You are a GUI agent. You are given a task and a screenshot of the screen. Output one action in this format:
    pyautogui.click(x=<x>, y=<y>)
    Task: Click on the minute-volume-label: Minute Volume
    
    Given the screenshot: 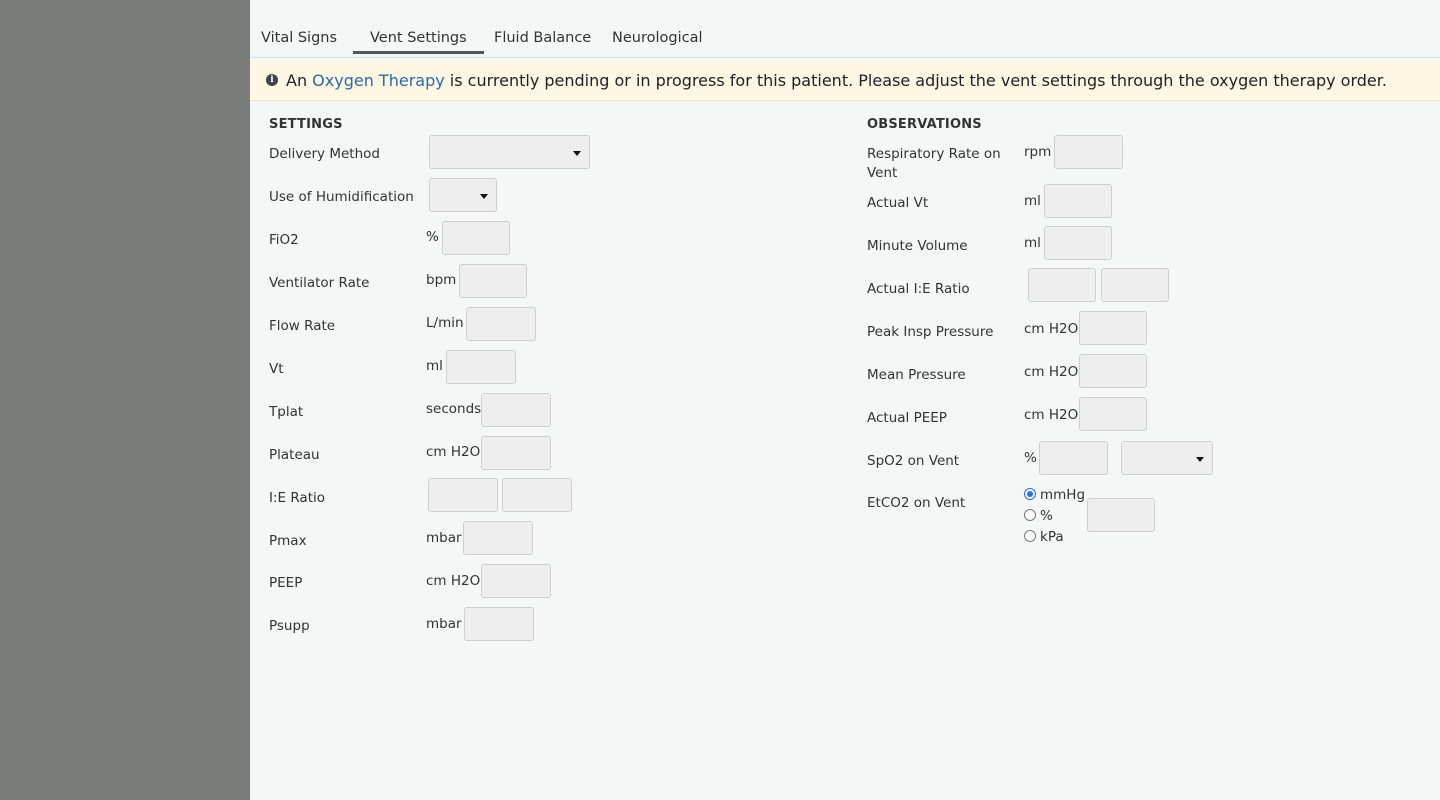 What is the action you would take?
    pyautogui.click(x=917, y=246)
    